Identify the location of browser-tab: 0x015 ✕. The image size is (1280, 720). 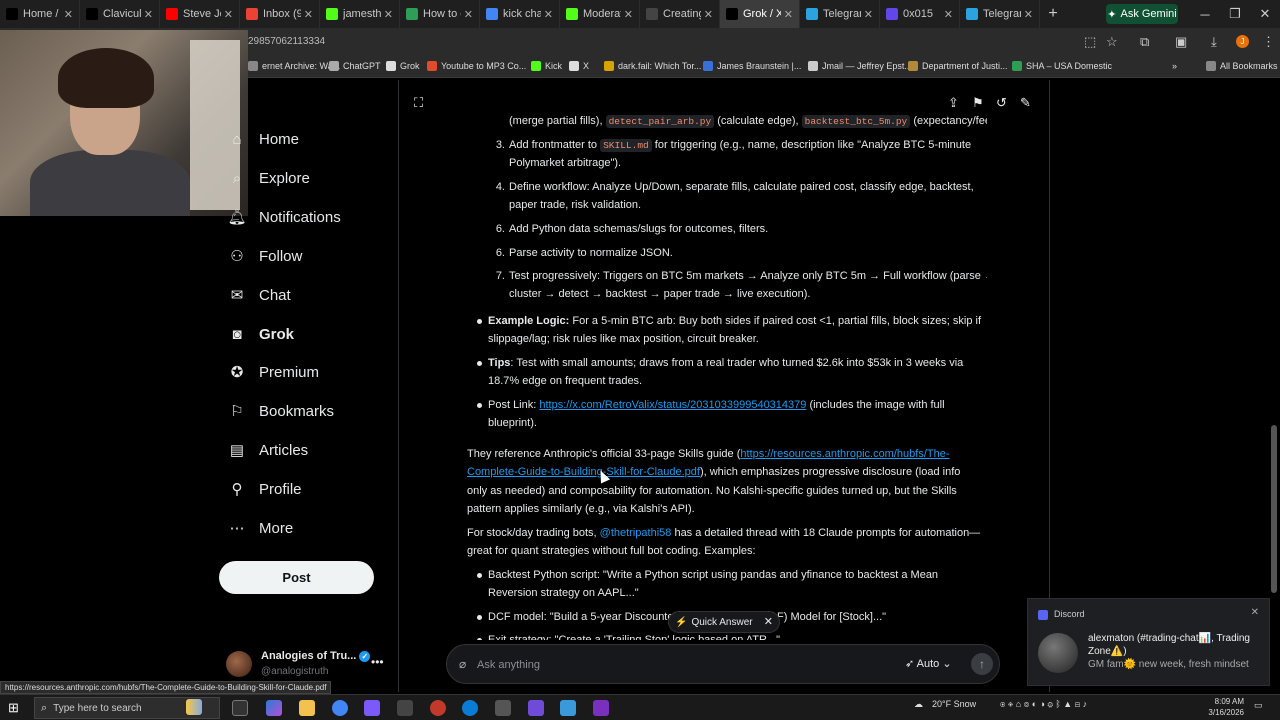
(920, 14).